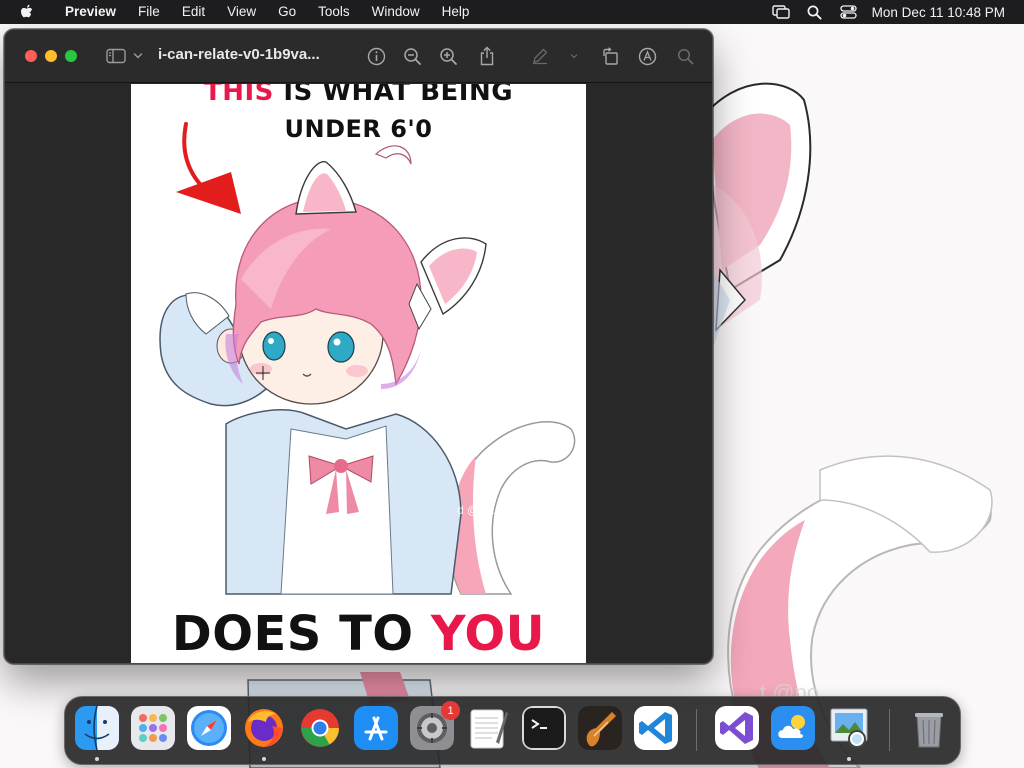 The image size is (1024, 768). What do you see at coordinates (396, 12) in the screenshot?
I see `menu-window: Window` at bounding box center [396, 12].